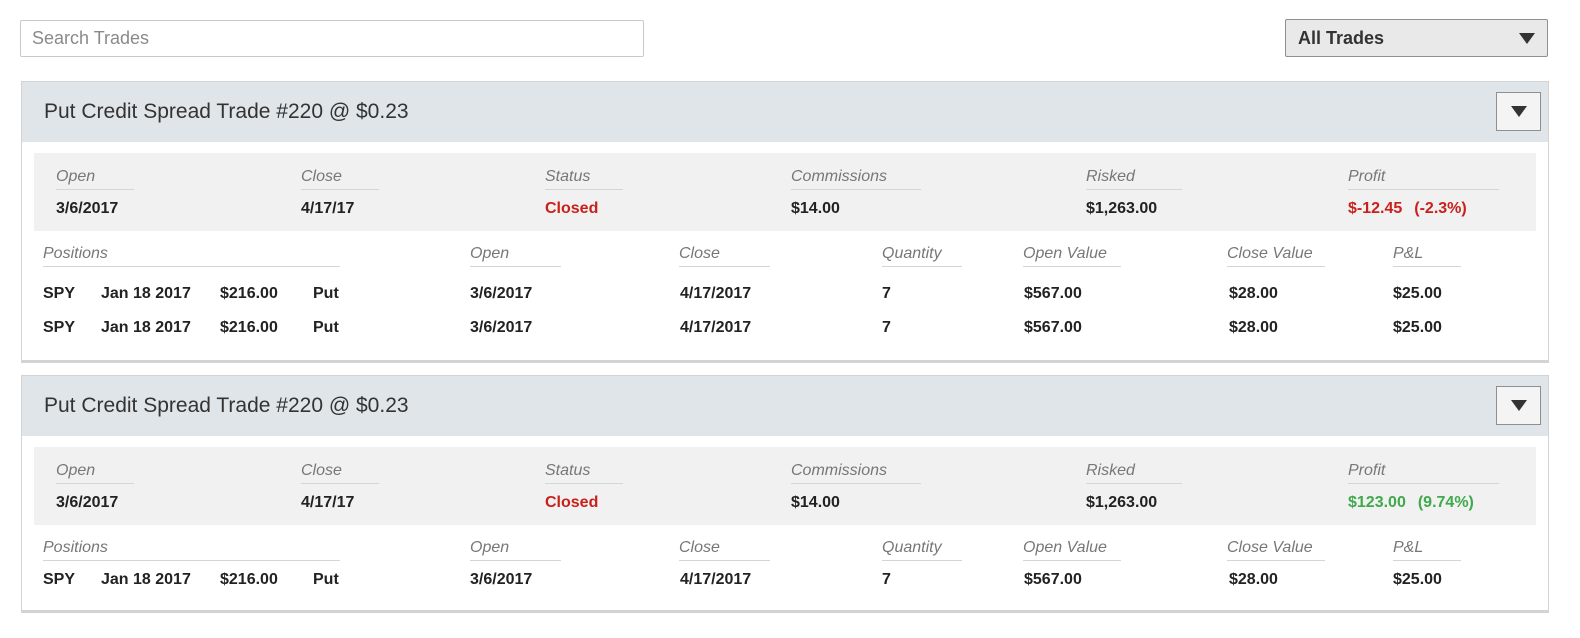  What do you see at coordinates (1341, 37) in the screenshot?
I see `trade-filter-selected: All Trades` at bounding box center [1341, 37].